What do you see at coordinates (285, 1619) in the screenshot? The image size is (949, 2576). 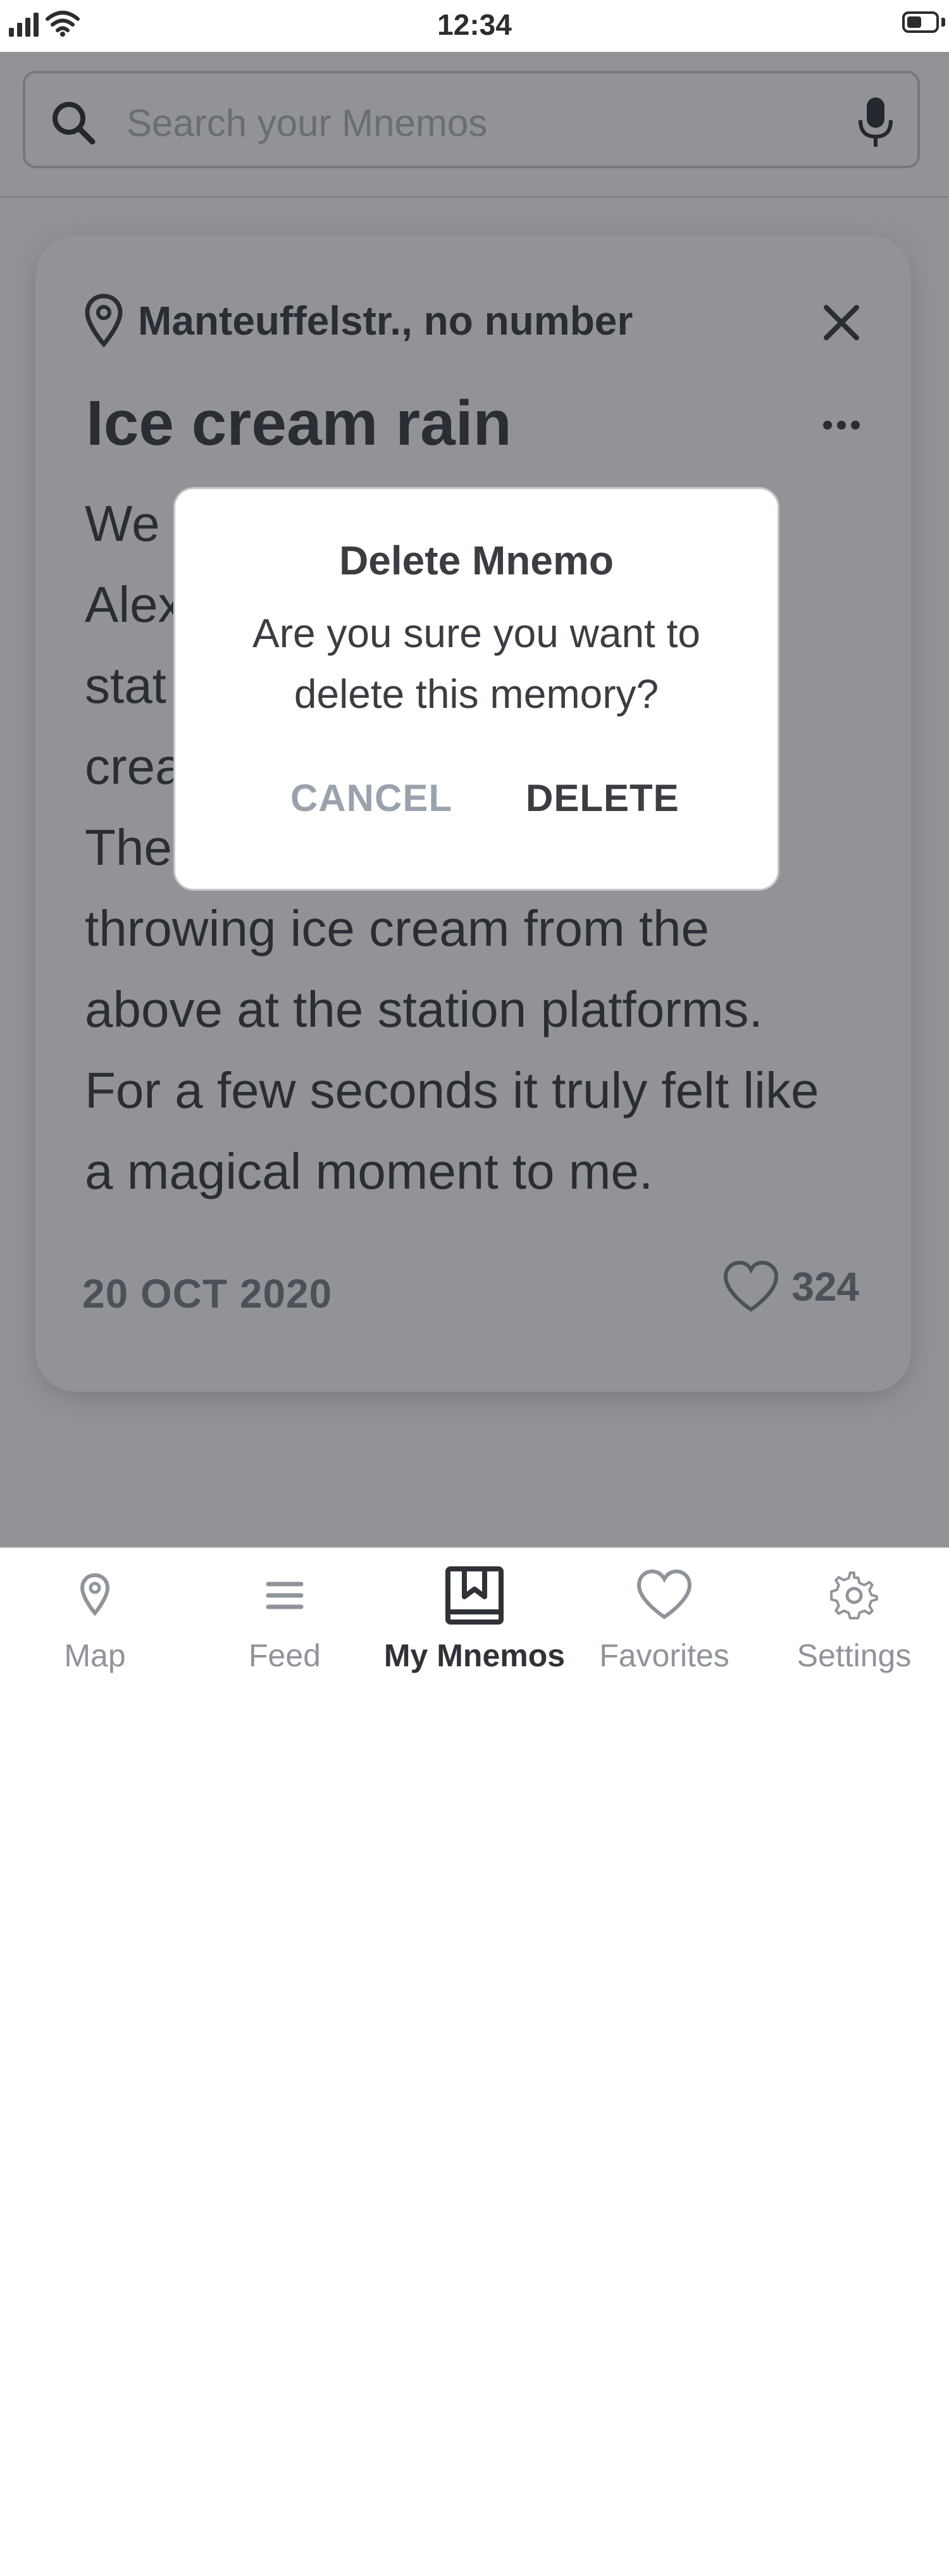 I see `tab-feed: Feed` at bounding box center [285, 1619].